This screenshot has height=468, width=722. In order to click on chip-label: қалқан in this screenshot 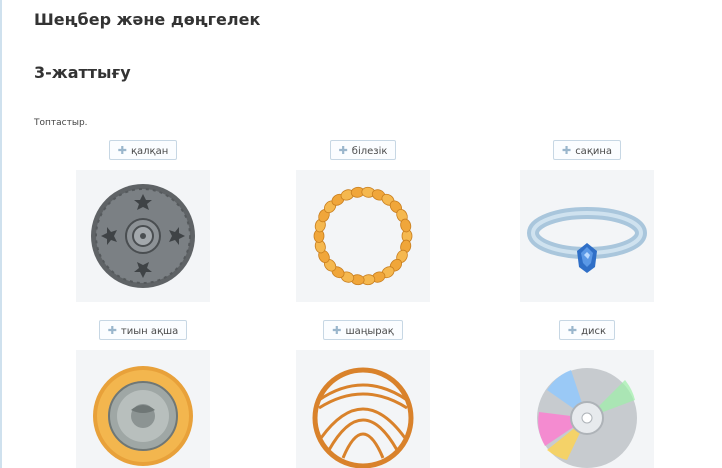, I will do `click(149, 151)`.